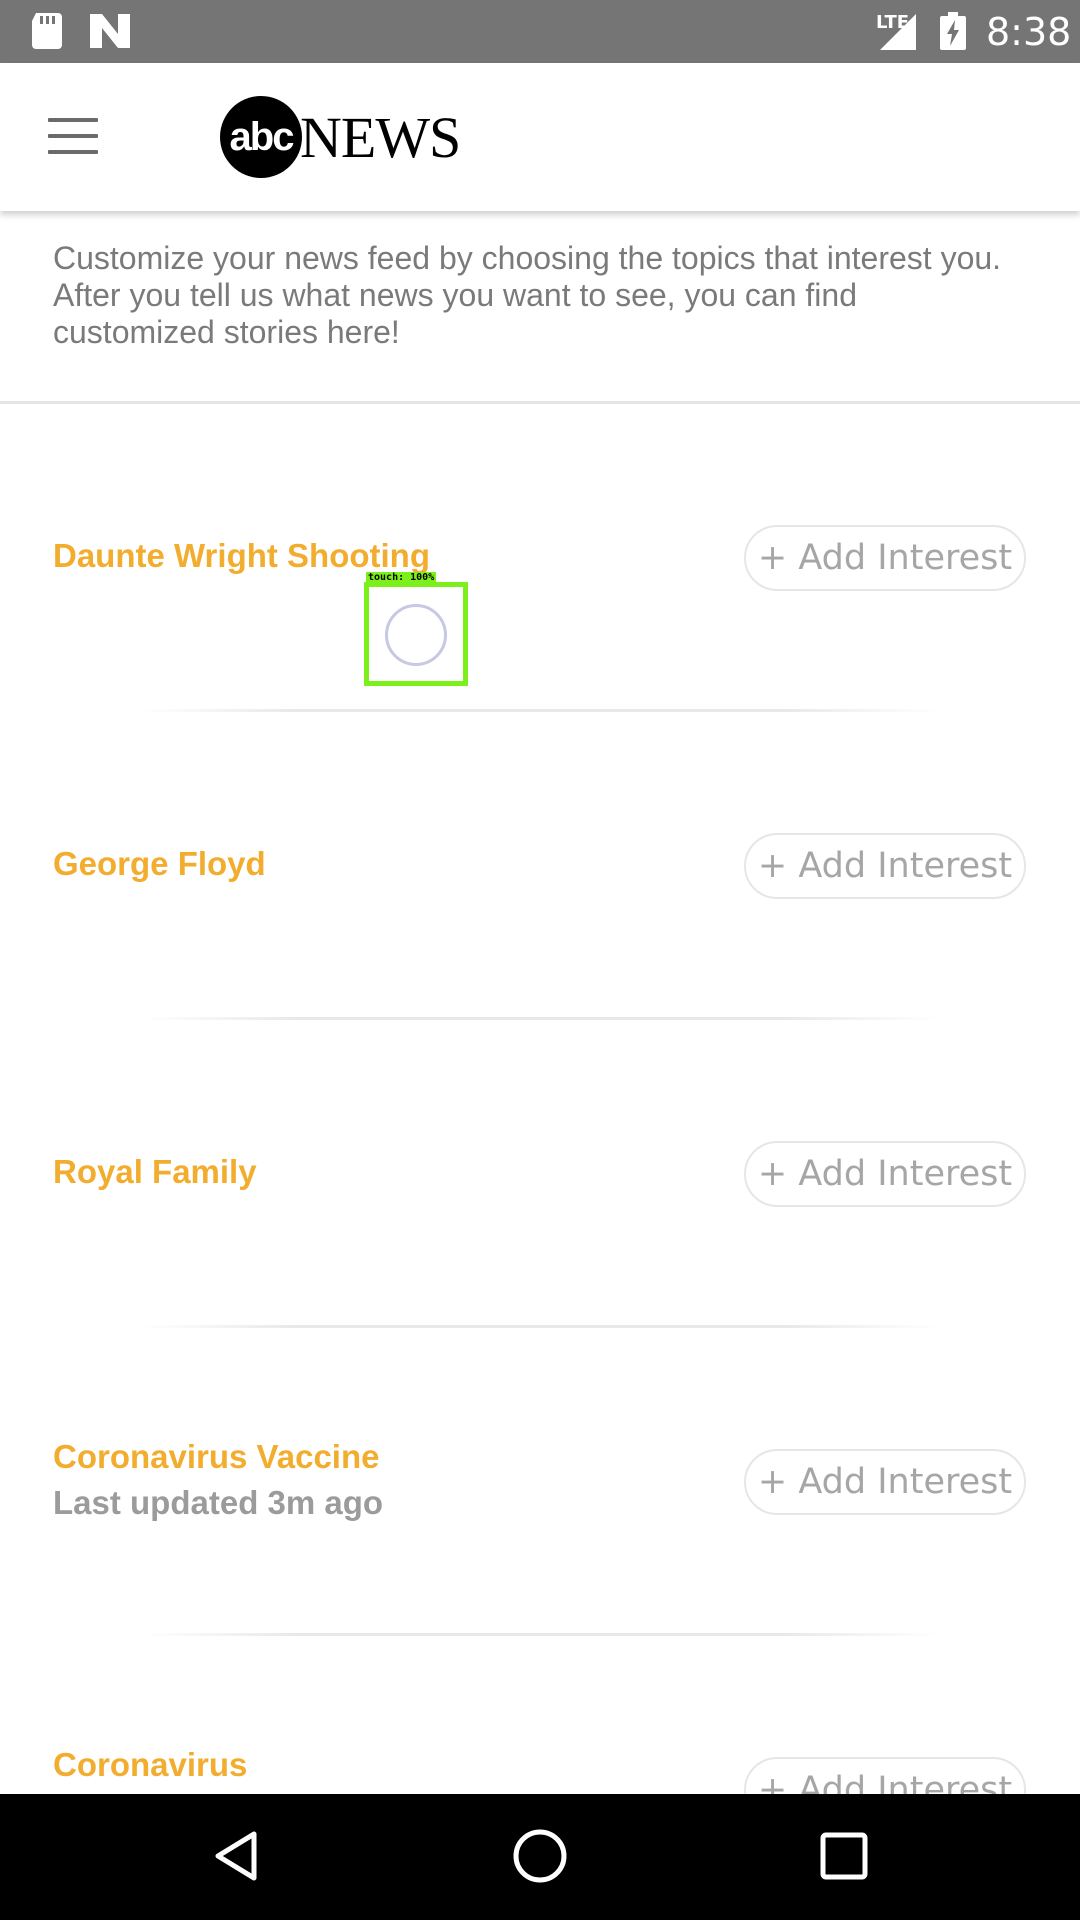 The height and width of the screenshot is (1920, 1080). I want to click on topic-title: Daunte Wright Shooting, so click(241, 556).